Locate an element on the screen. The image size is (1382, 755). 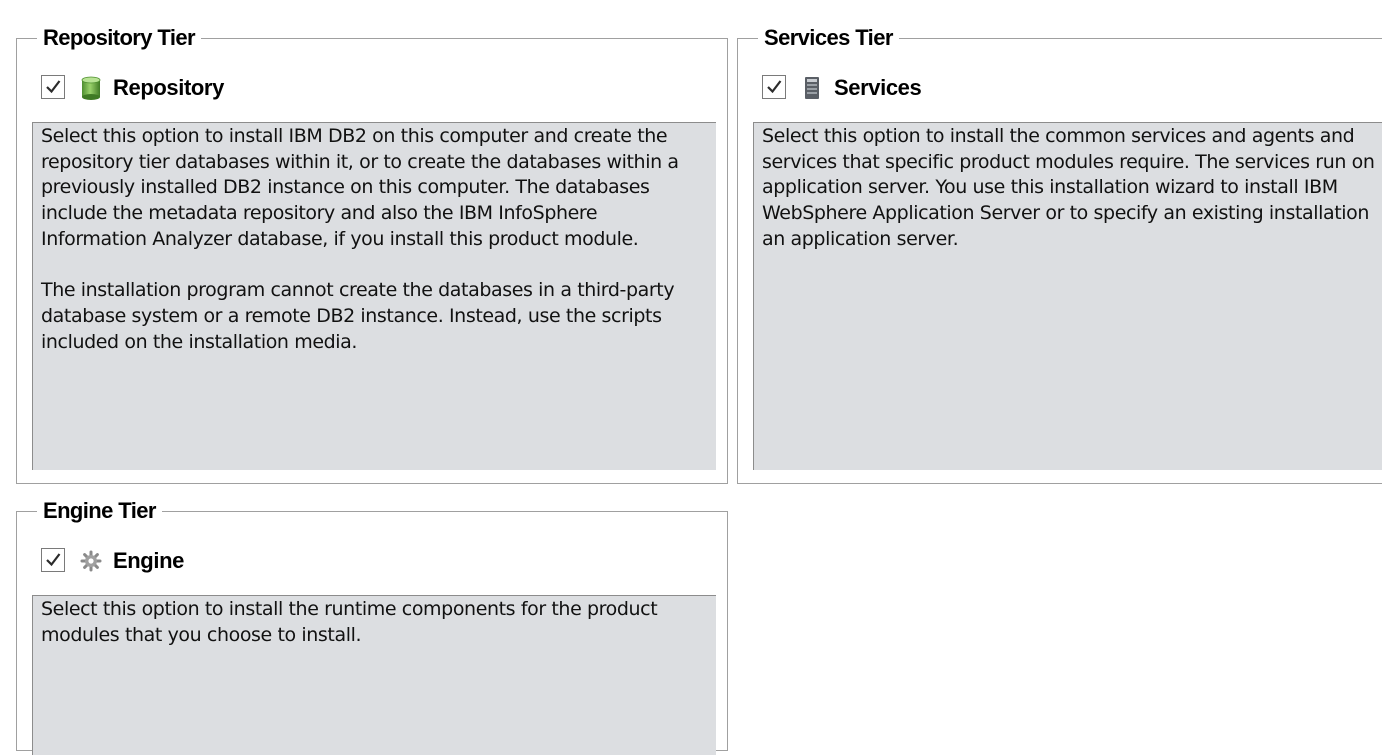
repository-option-label: Repository is located at coordinates (168, 87).